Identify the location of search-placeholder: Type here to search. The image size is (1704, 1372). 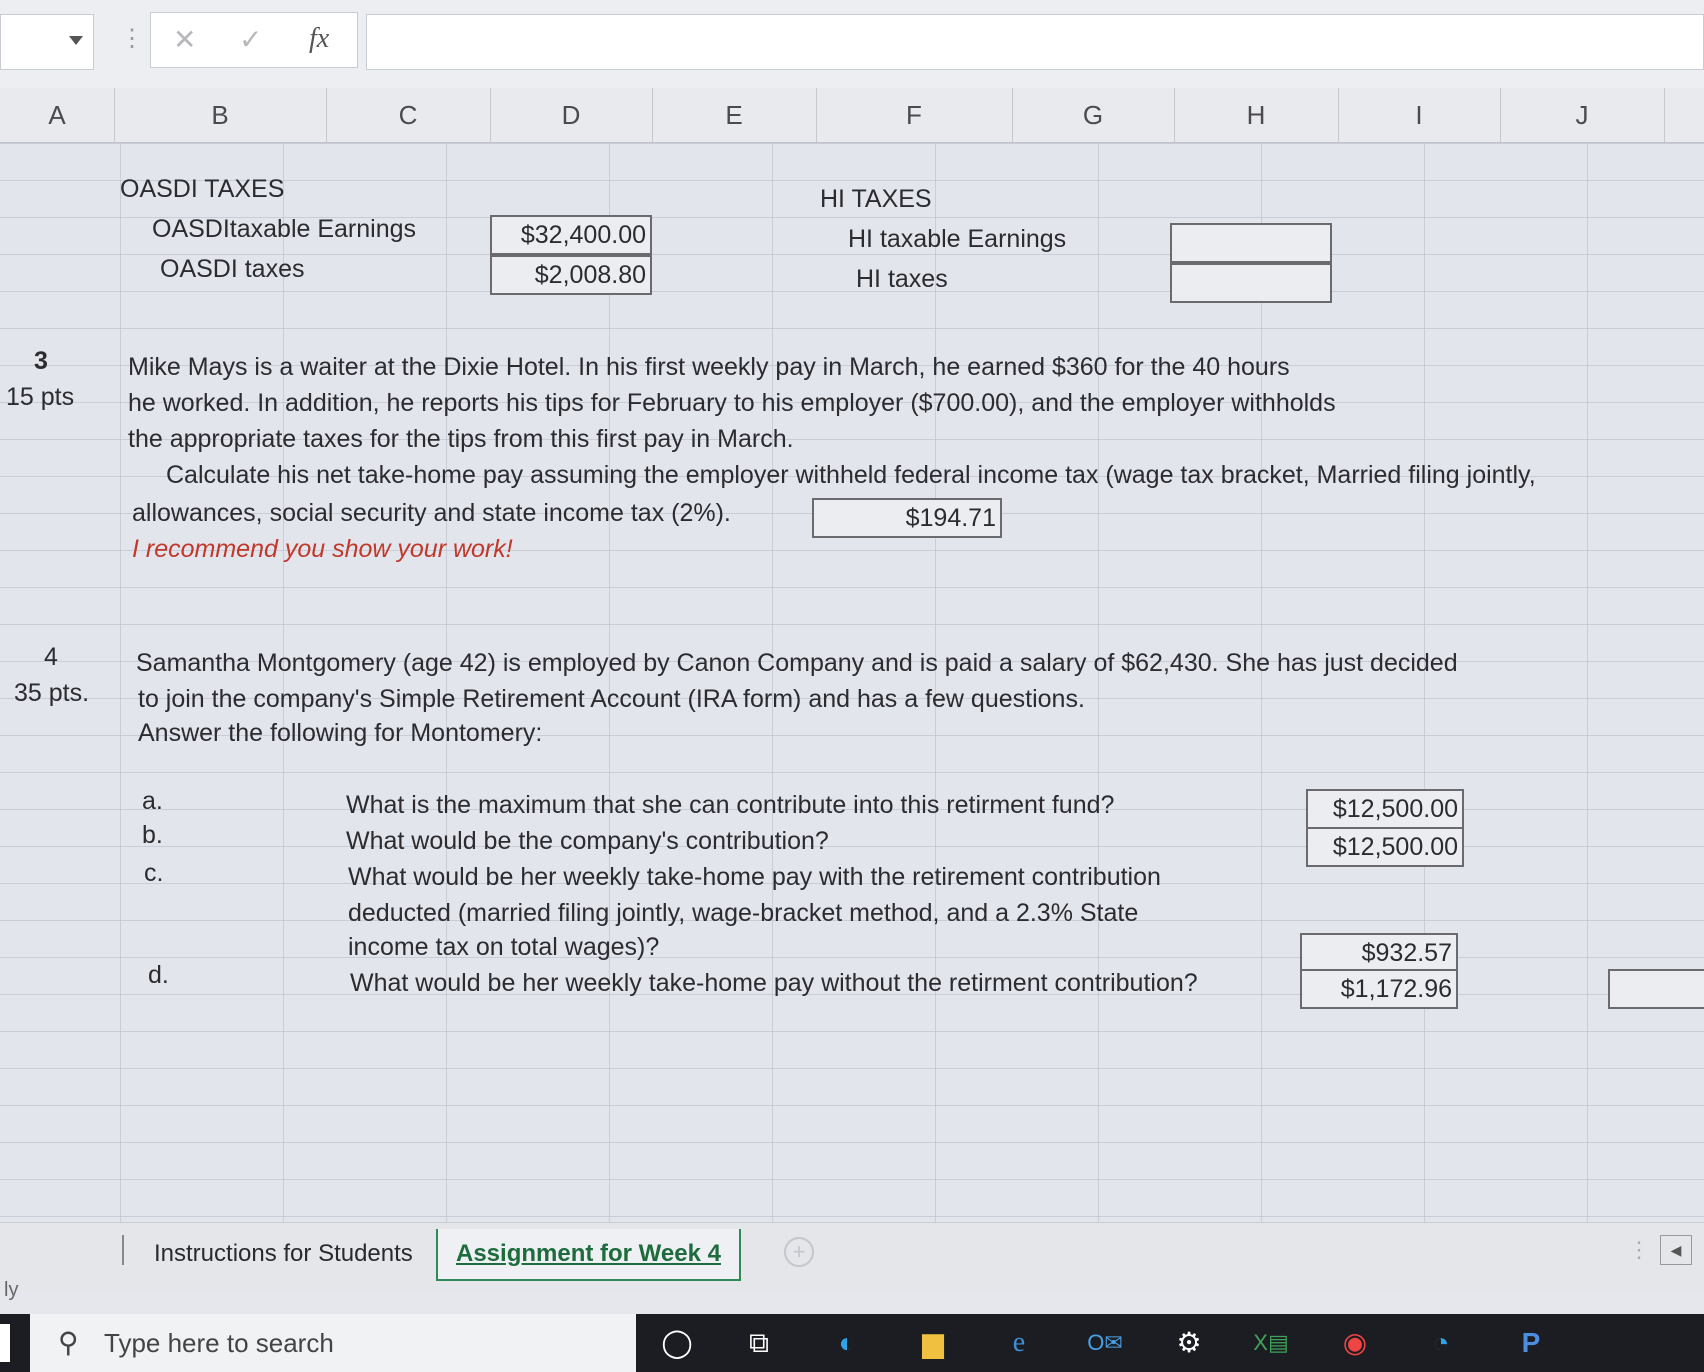
(219, 1343).